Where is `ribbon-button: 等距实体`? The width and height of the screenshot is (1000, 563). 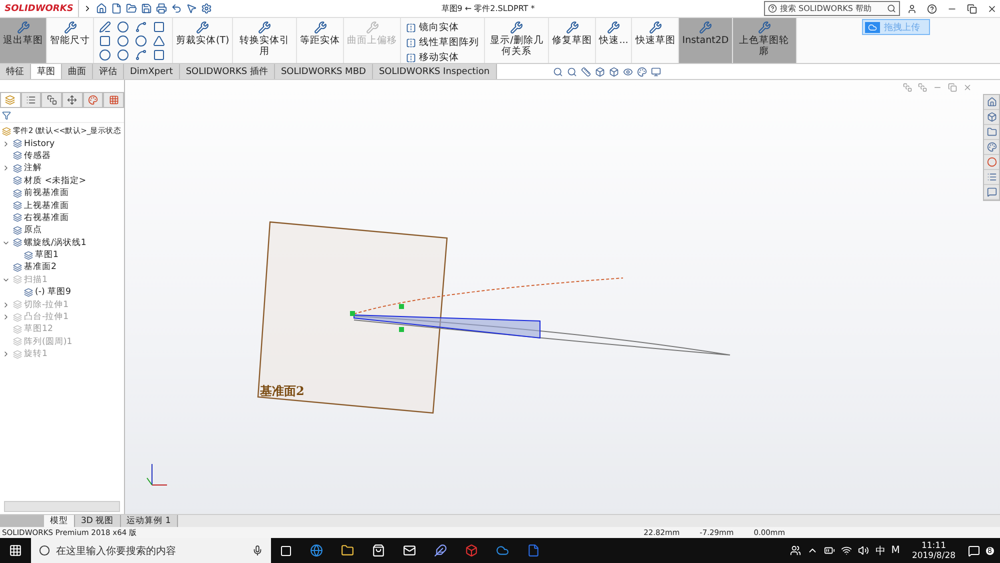
ribbon-button: 等距实体 is located at coordinates (320, 40).